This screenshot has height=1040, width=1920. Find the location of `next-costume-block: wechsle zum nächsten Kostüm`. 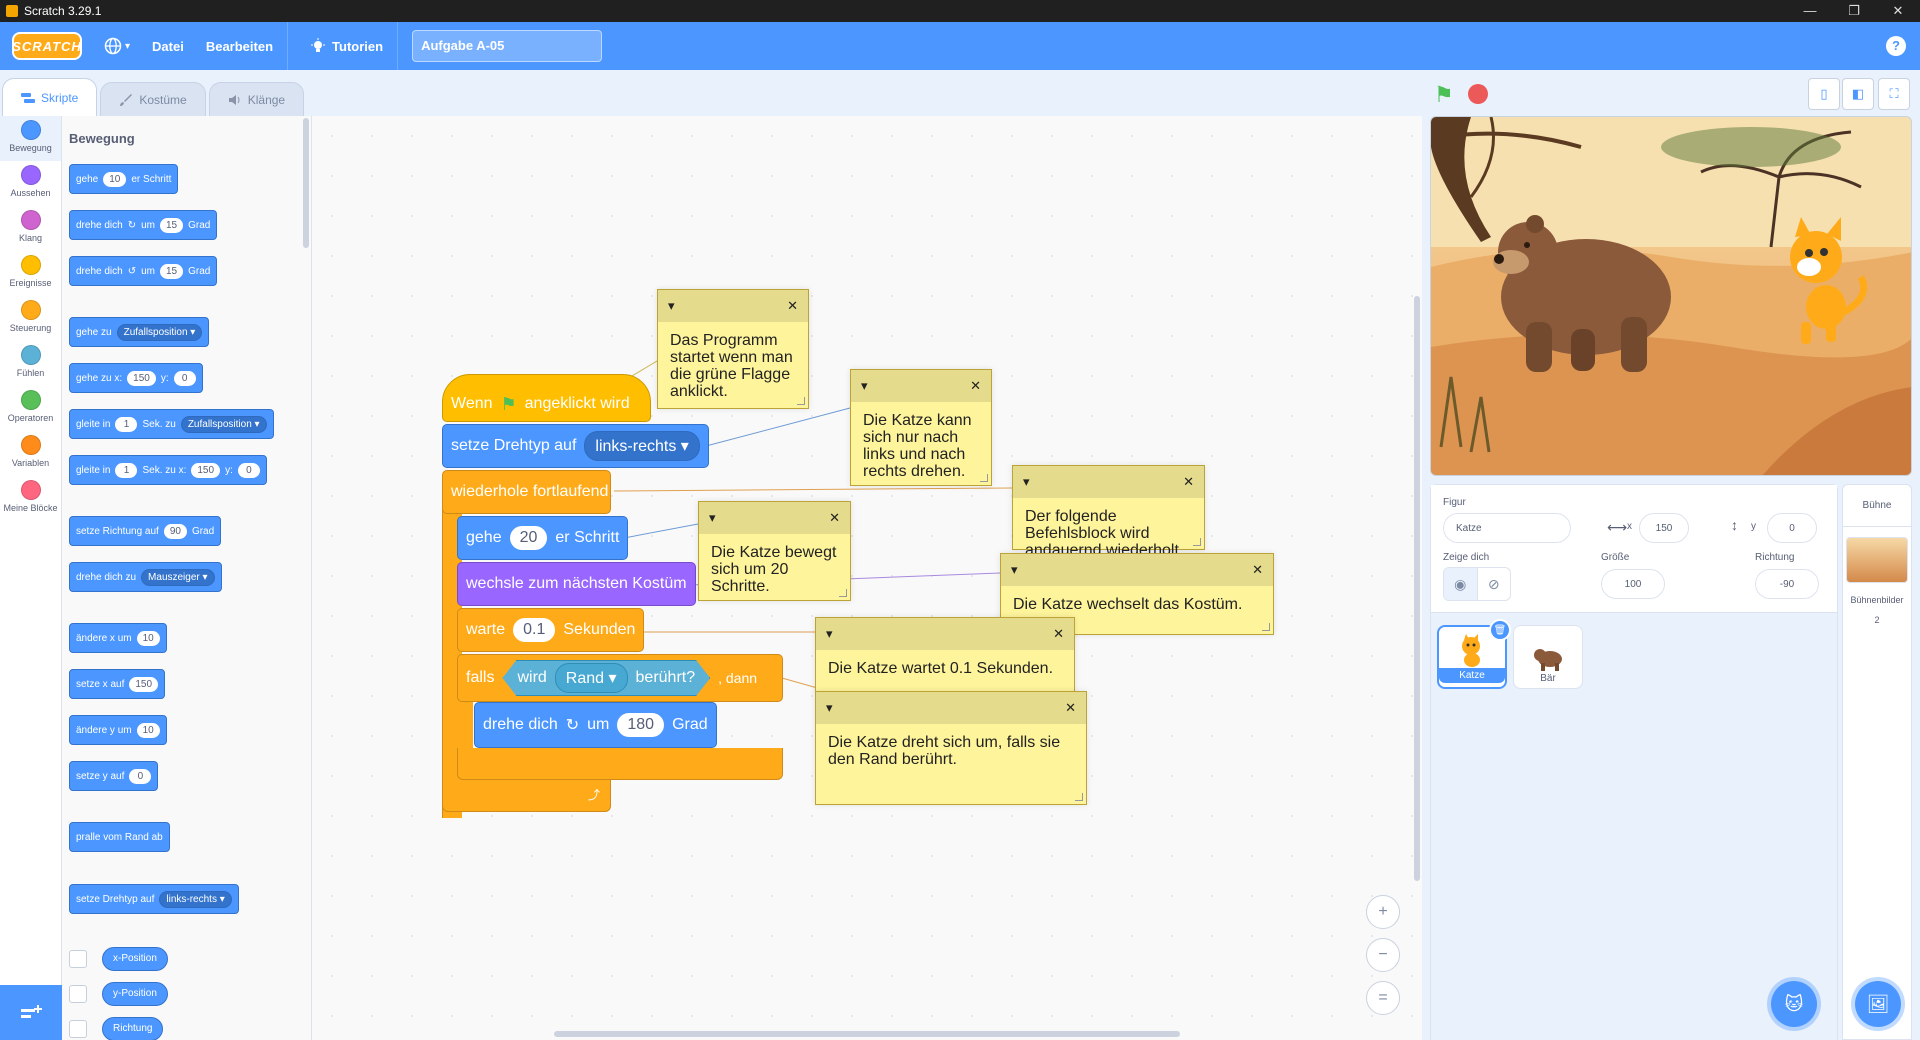

next-costume-block: wechsle zum nächsten Kostüm is located at coordinates (576, 584).